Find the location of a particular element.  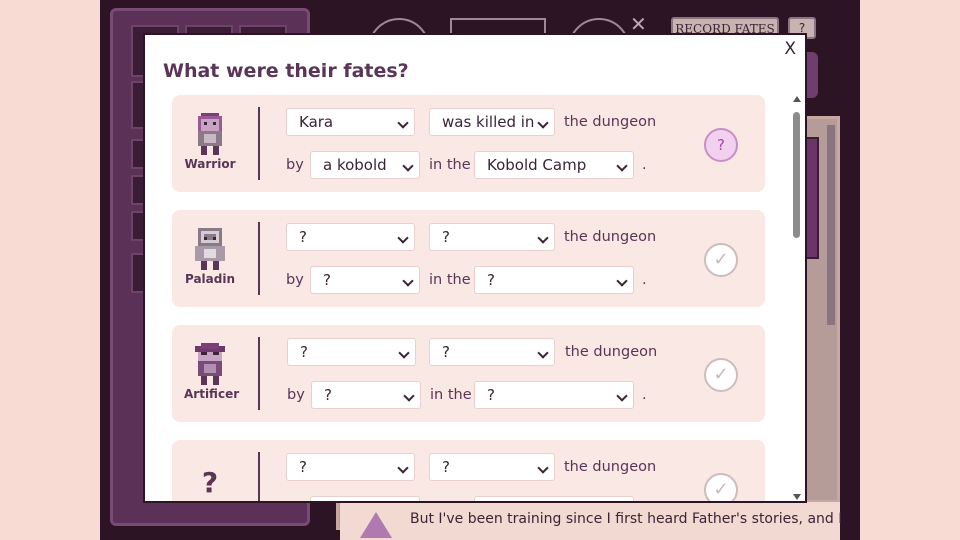

location-select: Kobold Camp is located at coordinates (554, 165).